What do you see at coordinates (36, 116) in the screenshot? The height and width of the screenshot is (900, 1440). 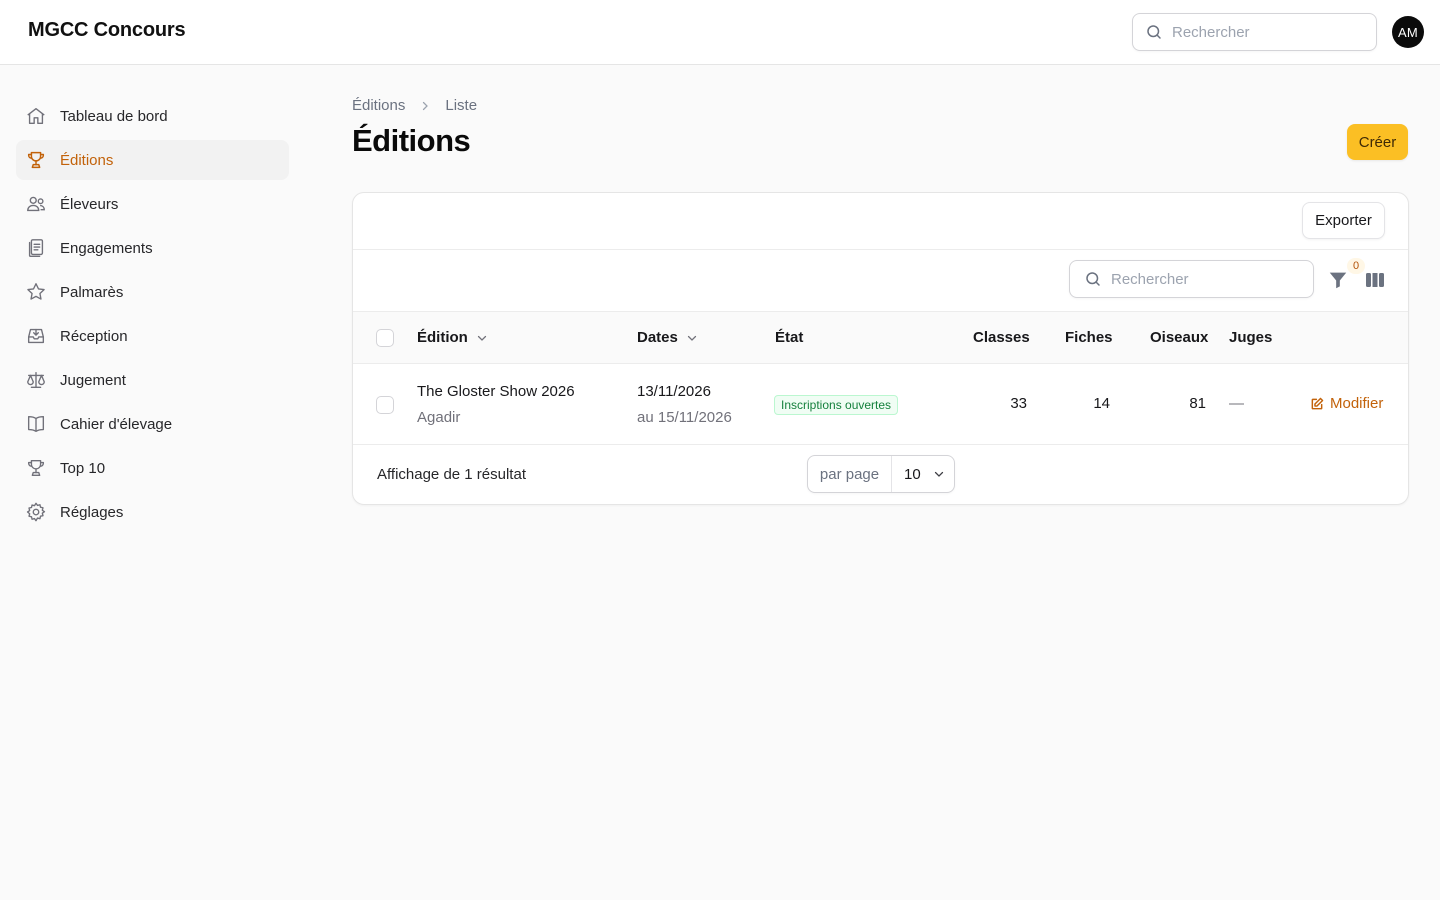 I see `home-icon` at bounding box center [36, 116].